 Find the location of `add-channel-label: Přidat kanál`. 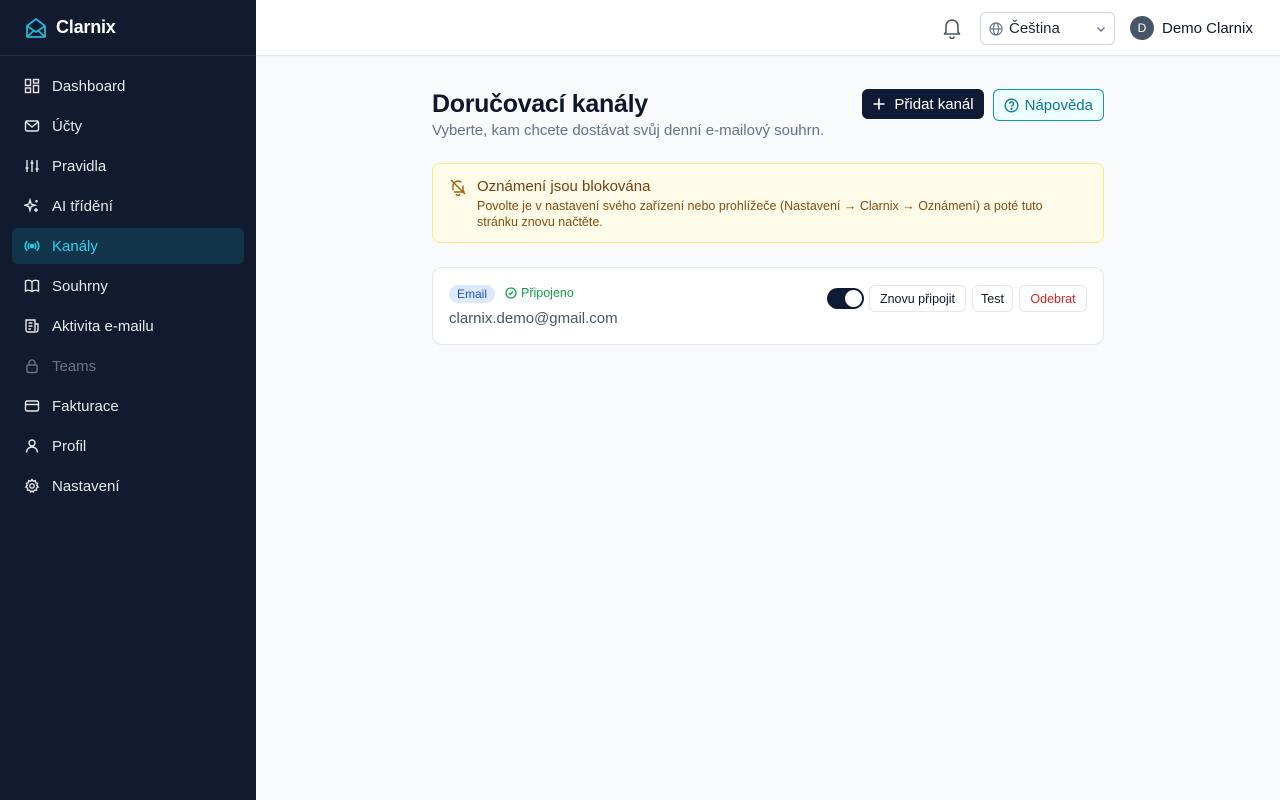

add-channel-label: Přidat kanál is located at coordinates (934, 104).